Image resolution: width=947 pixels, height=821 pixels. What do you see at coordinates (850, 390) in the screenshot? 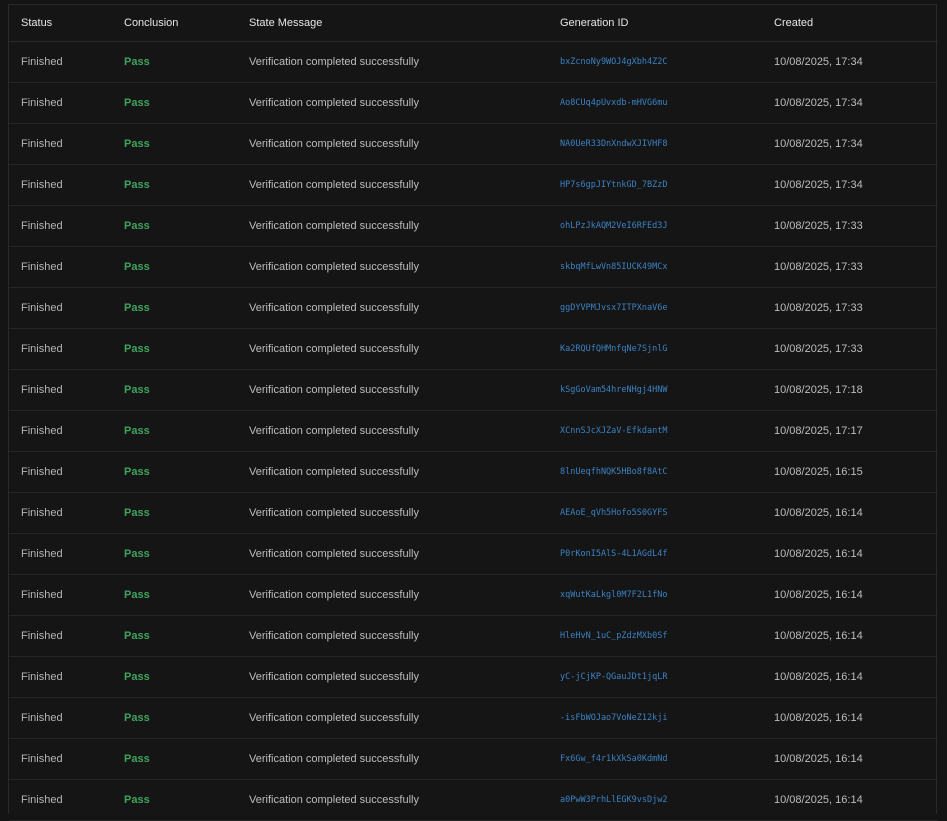
I see `created-cell: 10/08/2025, 17:18` at bounding box center [850, 390].